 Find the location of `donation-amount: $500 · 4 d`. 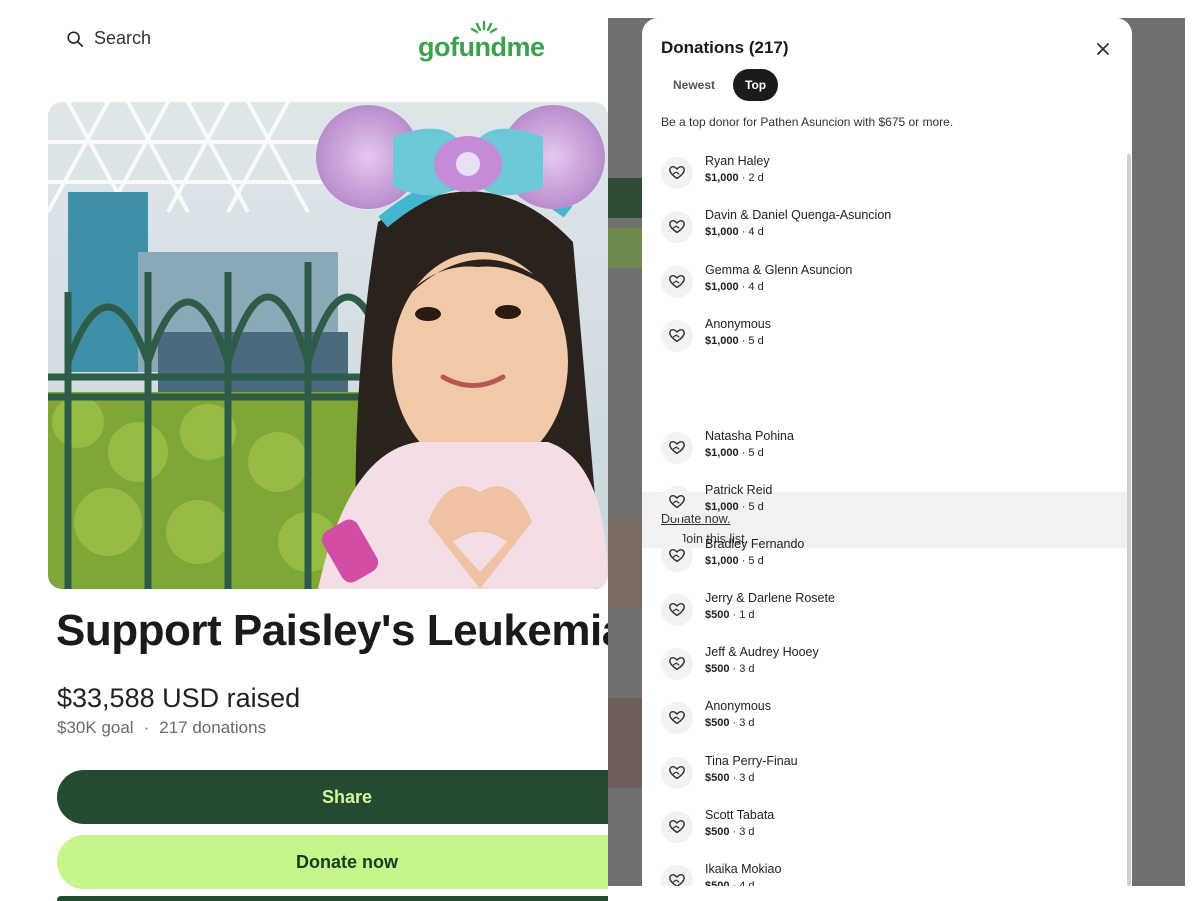

donation-amount: $500 · 4 d is located at coordinates (730, 883).